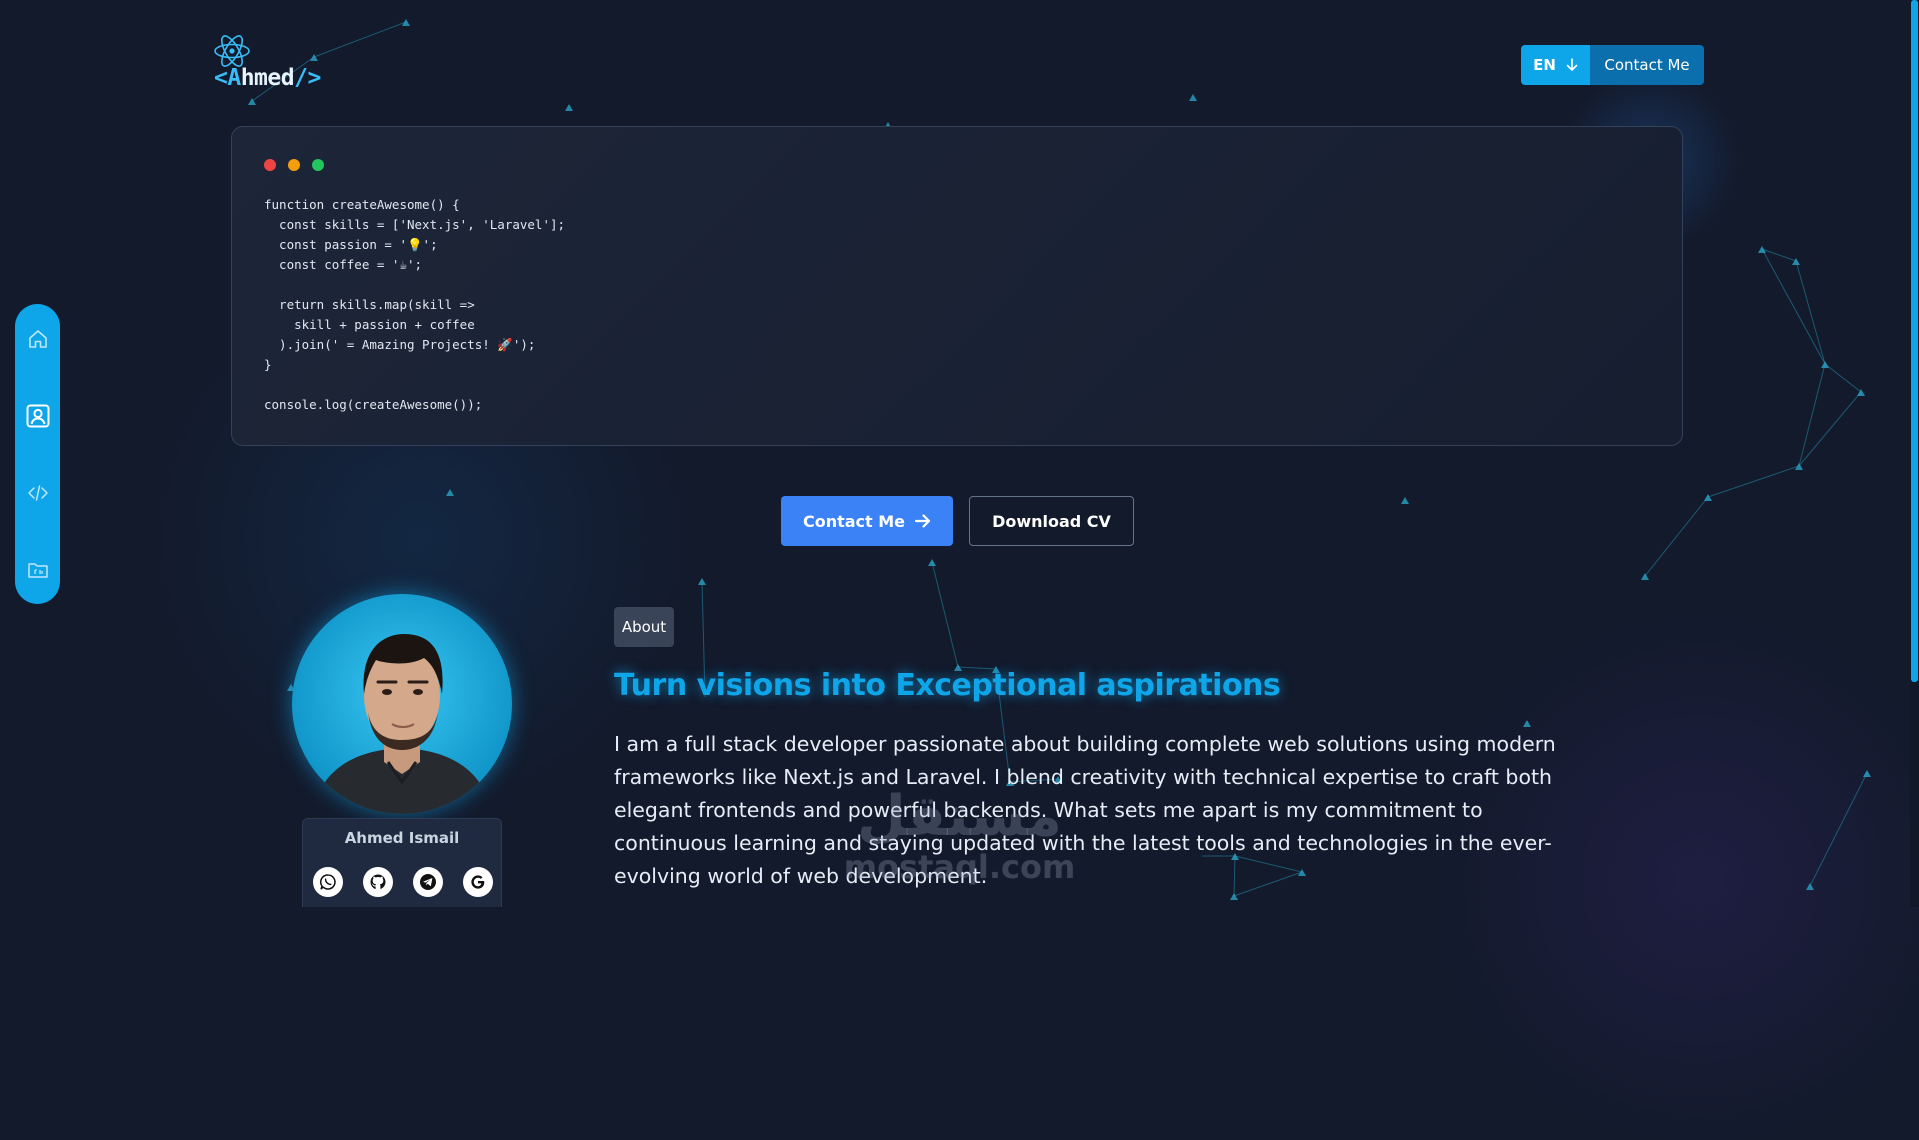  Describe the element at coordinates (307, 78) in the screenshot. I see `logo-close: />` at that location.